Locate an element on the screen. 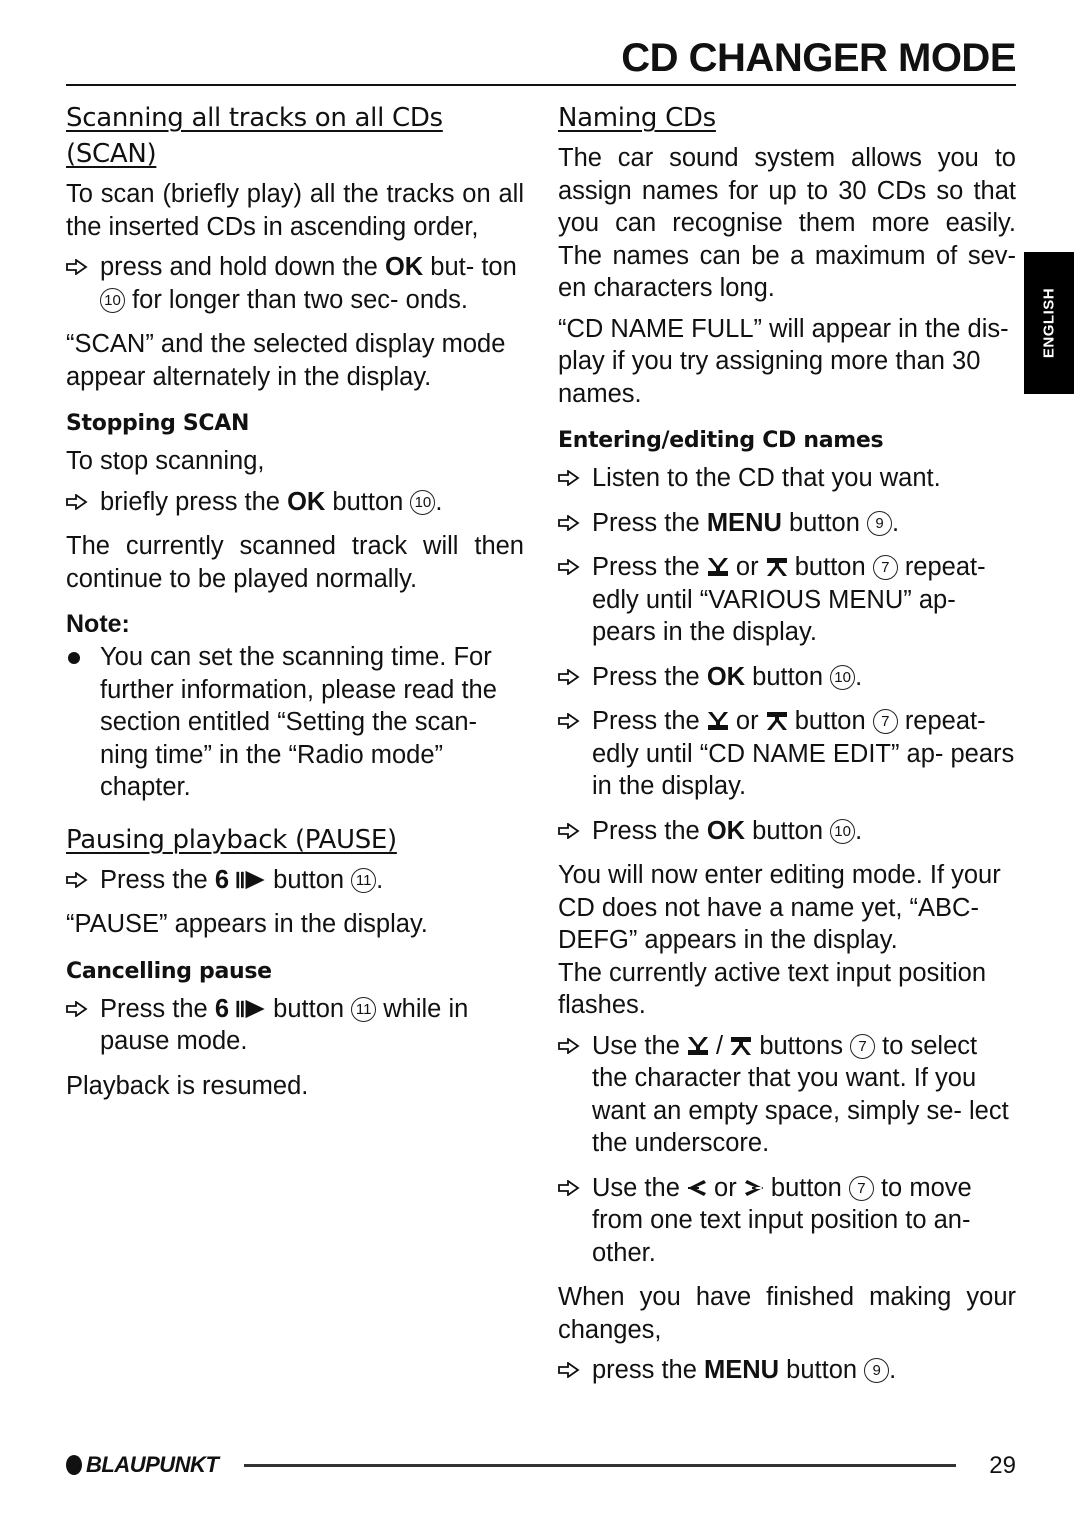 The image size is (1080, 1525). right-button-icon is located at coordinates (754, 1188).